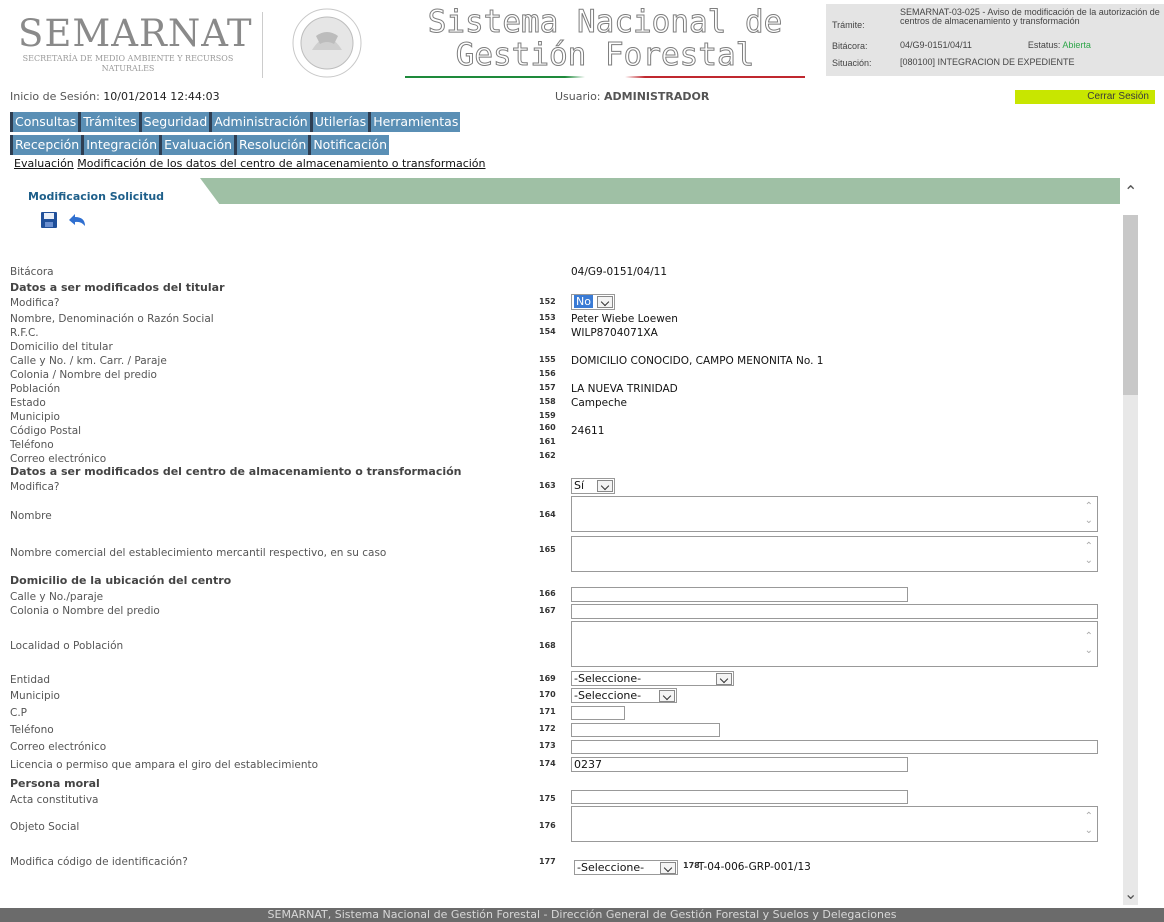 This screenshot has height=922, width=1164. What do you see at coordinates (271, 145) in the screenshot?
I see `menu-resolucion: Resolución` at bounding box center [271, 145].